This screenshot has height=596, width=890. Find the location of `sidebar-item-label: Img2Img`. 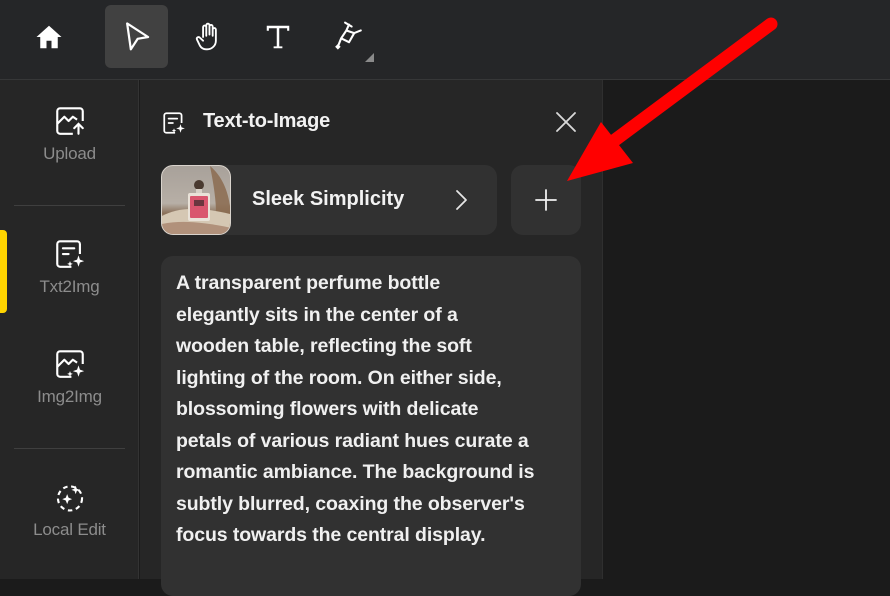

sidebar-item-label: Img2Img is located at coordinates (69, 396).